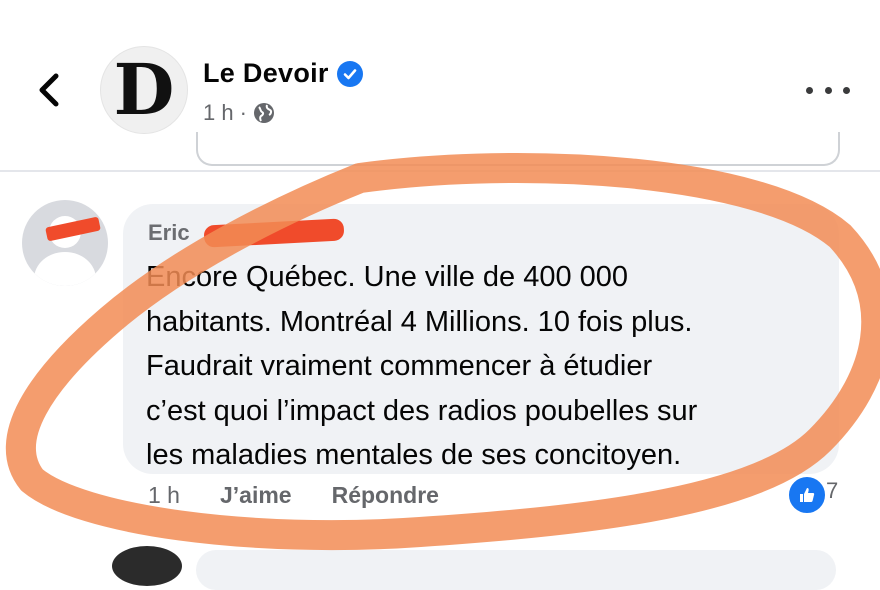 The width and height of the screenshot is (880, 590). I want to click on page-logo: D, so click(144, 89).